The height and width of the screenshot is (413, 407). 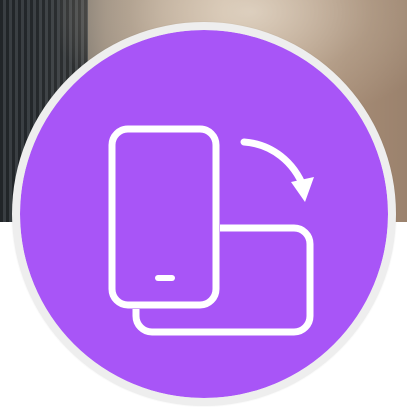 What do you see at coordinates (165, 278) in the screenshot?
I see `home-indicator` at bounding box center [165, 278].